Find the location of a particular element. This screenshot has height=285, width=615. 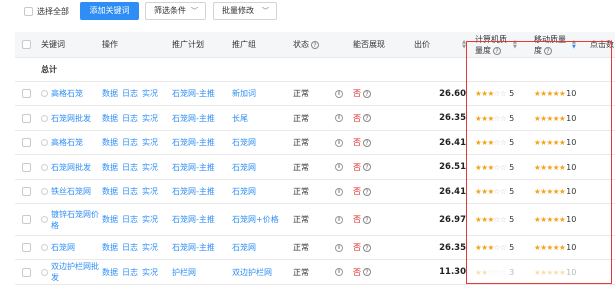

keyword-link: 镀锌石笼网价格 is located at coordinates (75, 220).